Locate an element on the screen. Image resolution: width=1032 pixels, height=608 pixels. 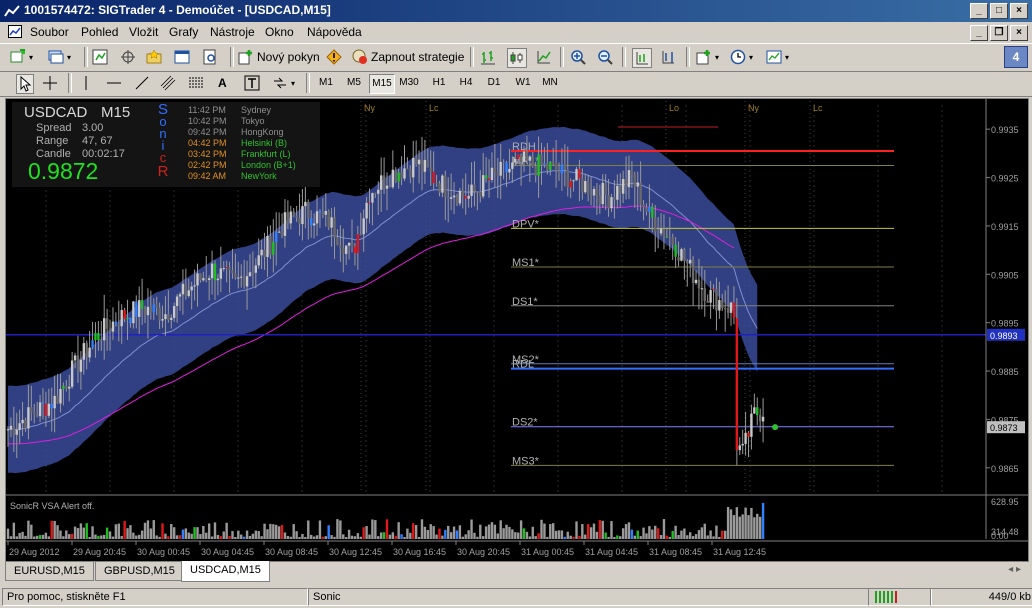
timeframe-m15-button: M15 is located at coordinates (382, 84).